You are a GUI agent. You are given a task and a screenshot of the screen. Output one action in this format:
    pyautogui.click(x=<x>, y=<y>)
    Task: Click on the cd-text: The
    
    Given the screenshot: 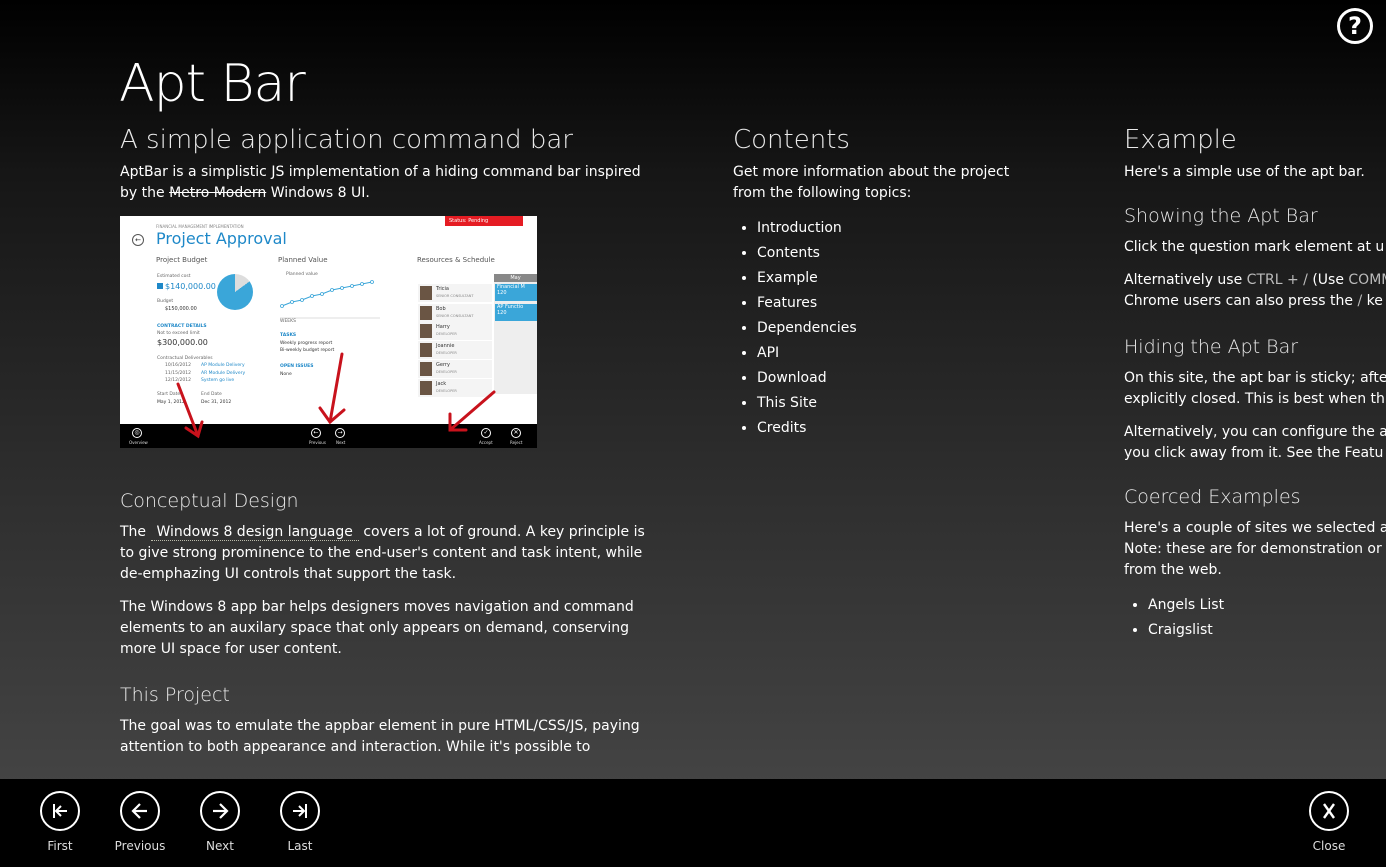 What is the action you would take?
    pyautogui.click(x=135, y=532)
    